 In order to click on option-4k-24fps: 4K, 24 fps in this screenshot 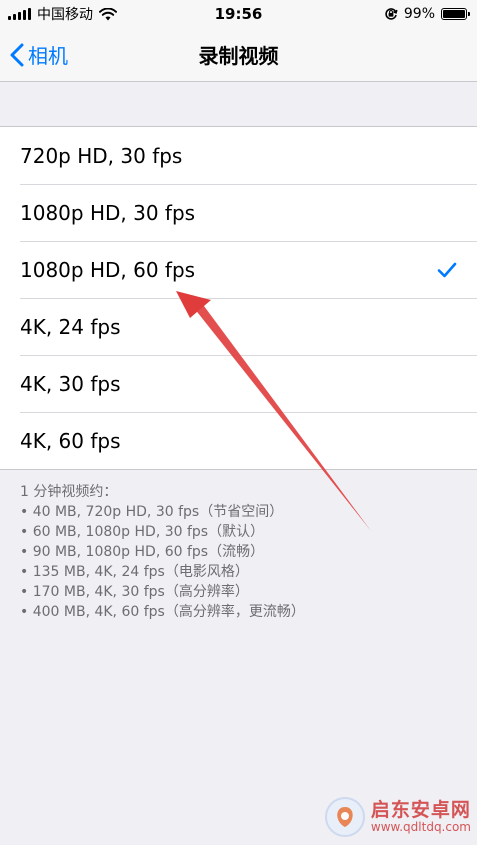, I will do `click(238, 326)`.